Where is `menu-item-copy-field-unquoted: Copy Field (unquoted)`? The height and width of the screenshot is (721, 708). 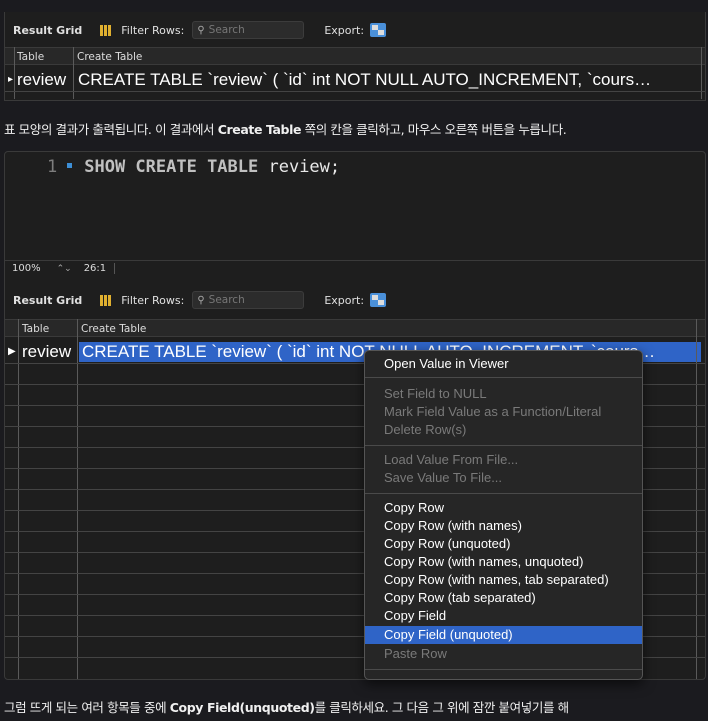 menu-item-copy-field-unquoted: Copy Field (unquoted) is located at coordinates (503, 635).